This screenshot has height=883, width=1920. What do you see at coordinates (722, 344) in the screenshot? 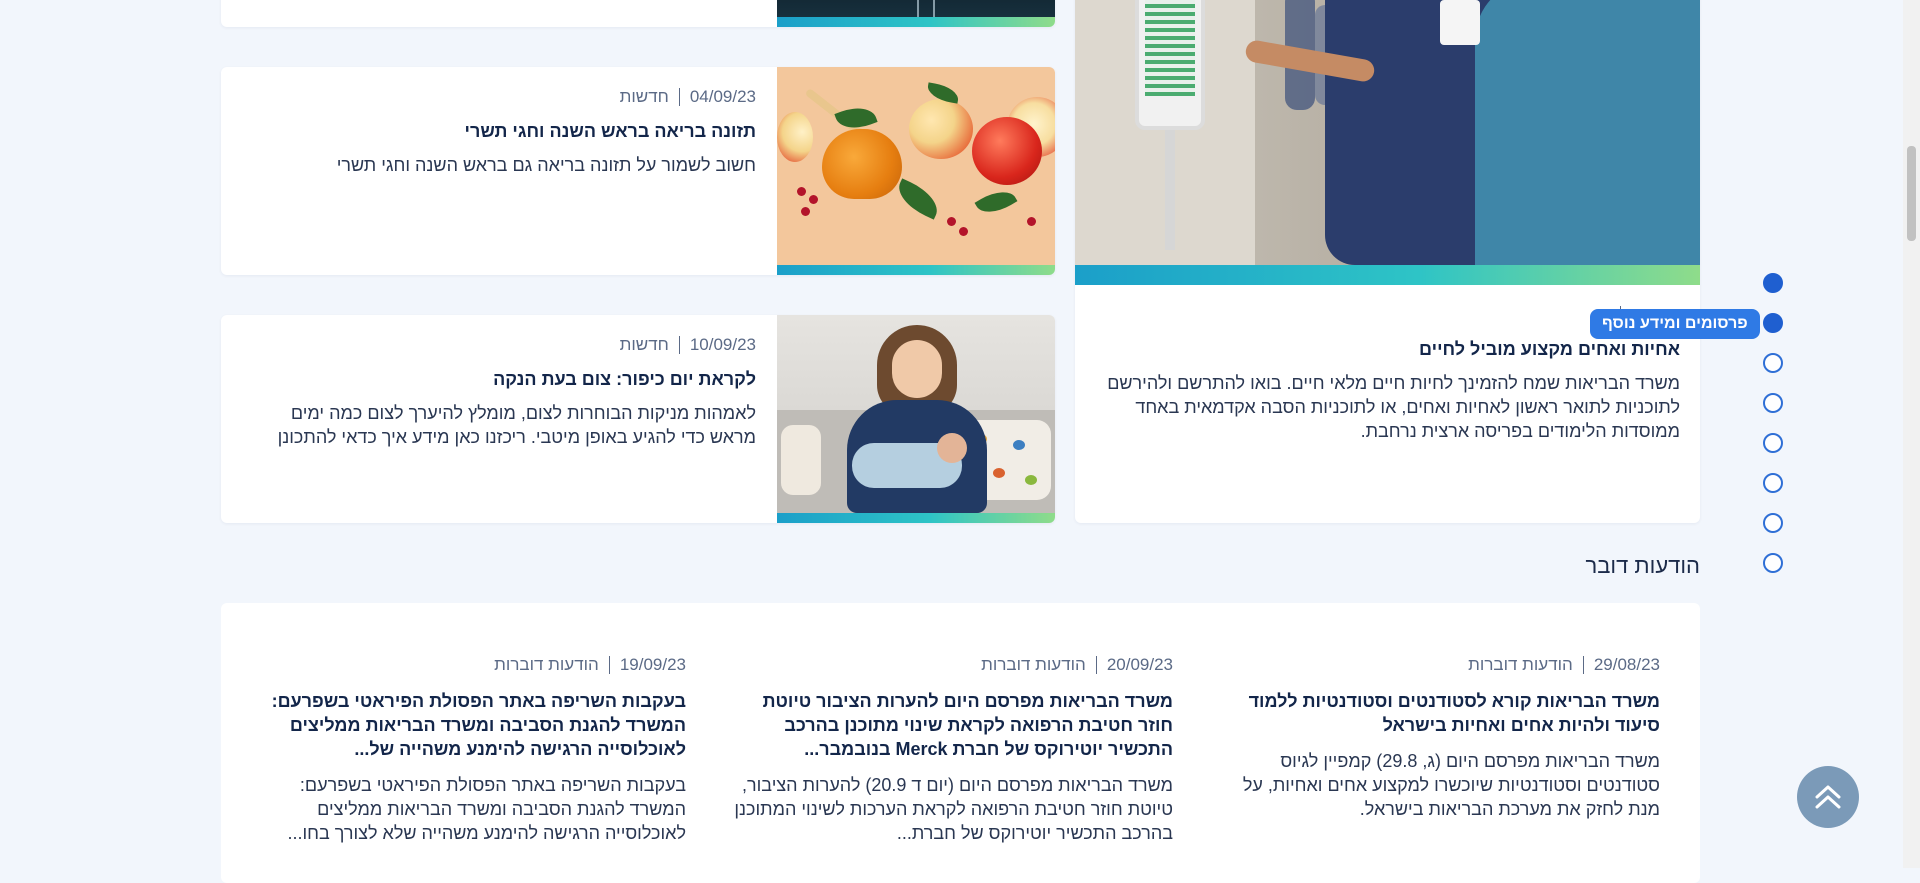
I see `article-date: 10/09/23` at bounding box center [722, 344].